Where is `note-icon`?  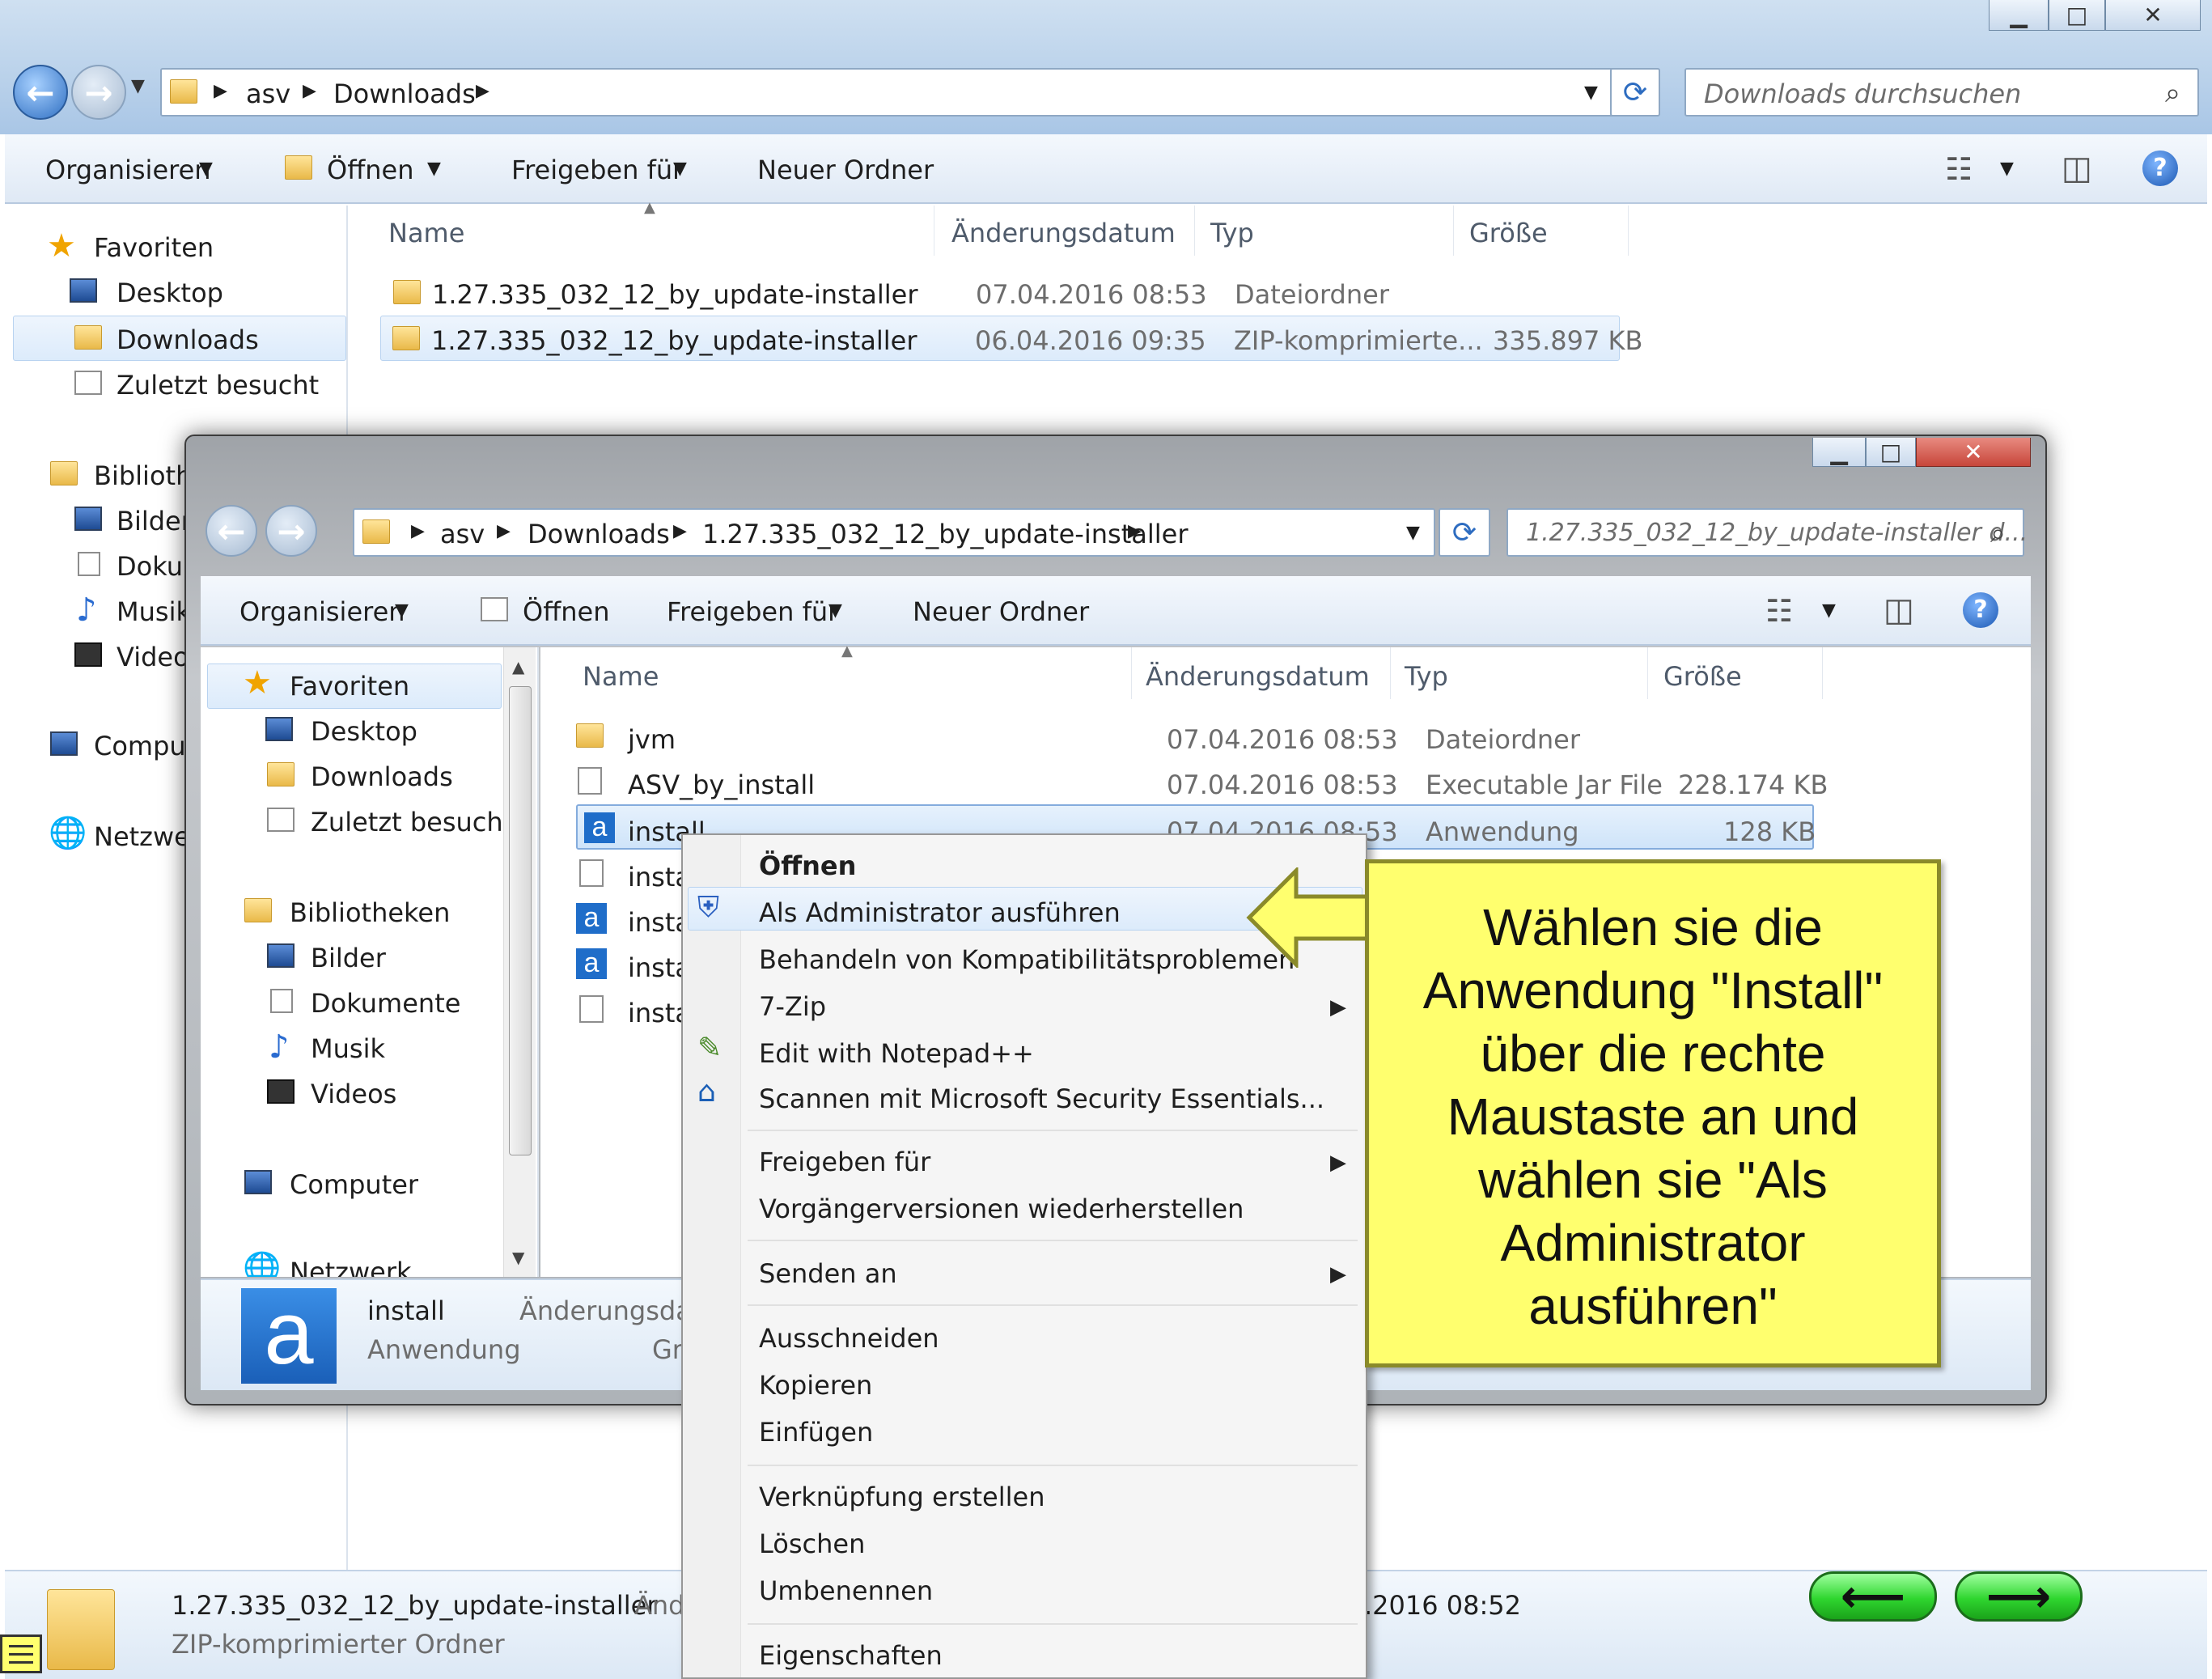 note-icon is located at coordinates (21, 1653).